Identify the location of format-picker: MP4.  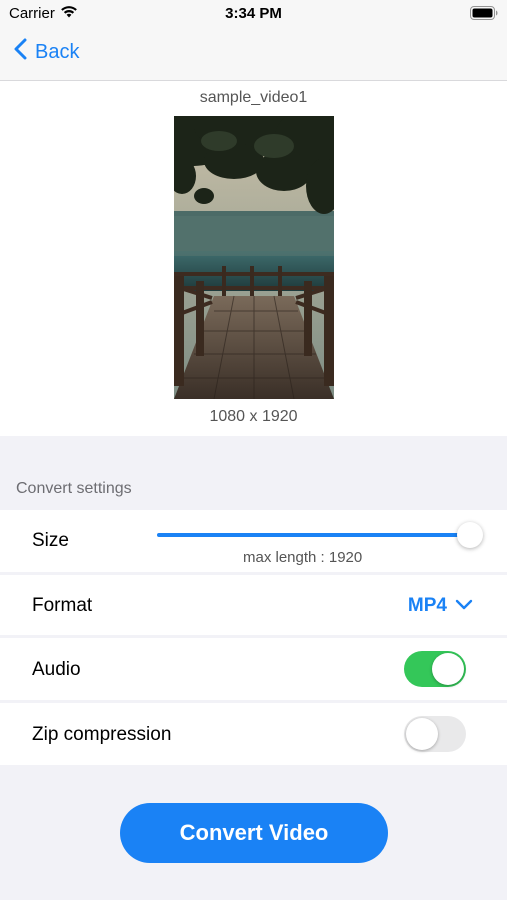
(440, 606).